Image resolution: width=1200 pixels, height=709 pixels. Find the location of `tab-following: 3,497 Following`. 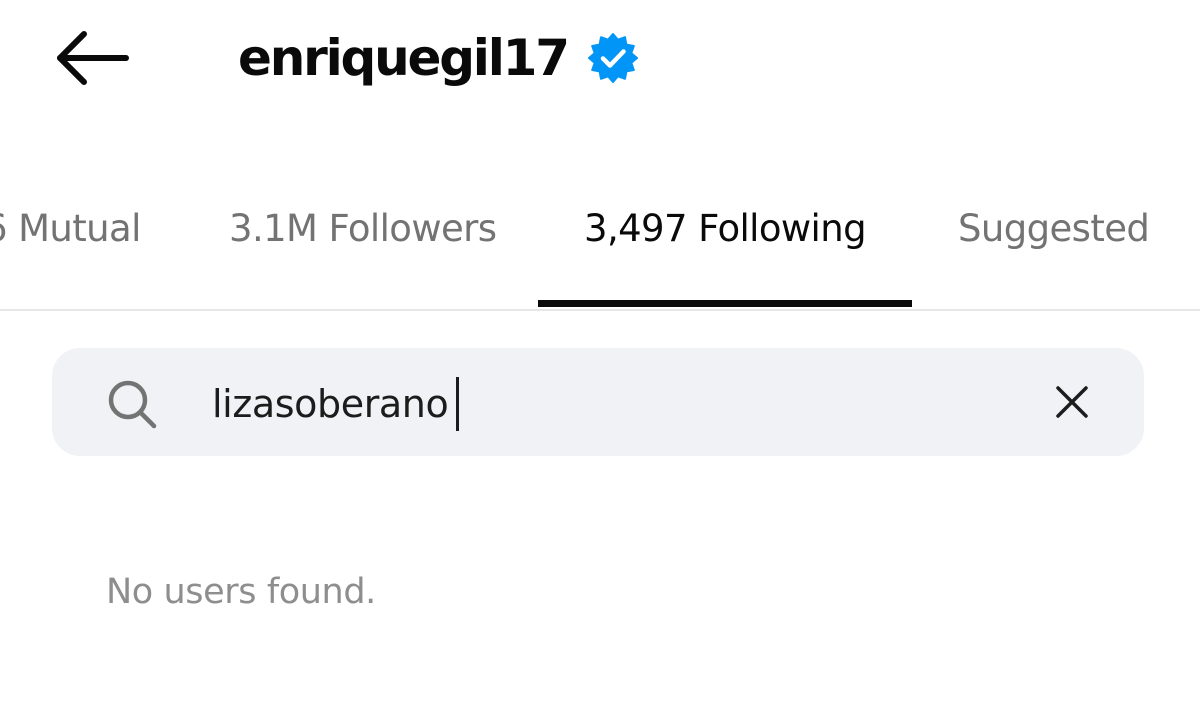

tab-following: 3,497 Following is located at coordinates (725, 228).